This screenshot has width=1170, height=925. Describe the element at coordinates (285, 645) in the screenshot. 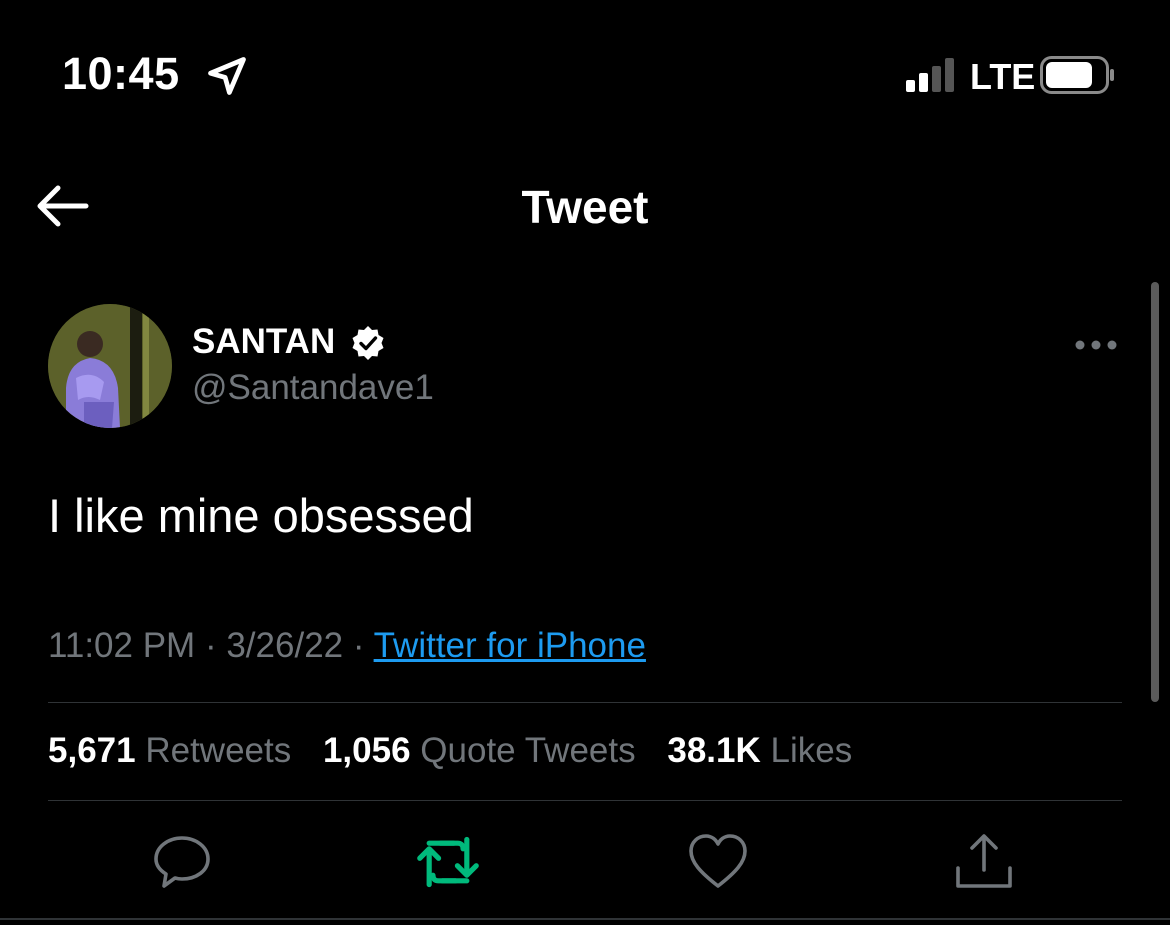

I see `tweet-date: 3/26/22` at that location.